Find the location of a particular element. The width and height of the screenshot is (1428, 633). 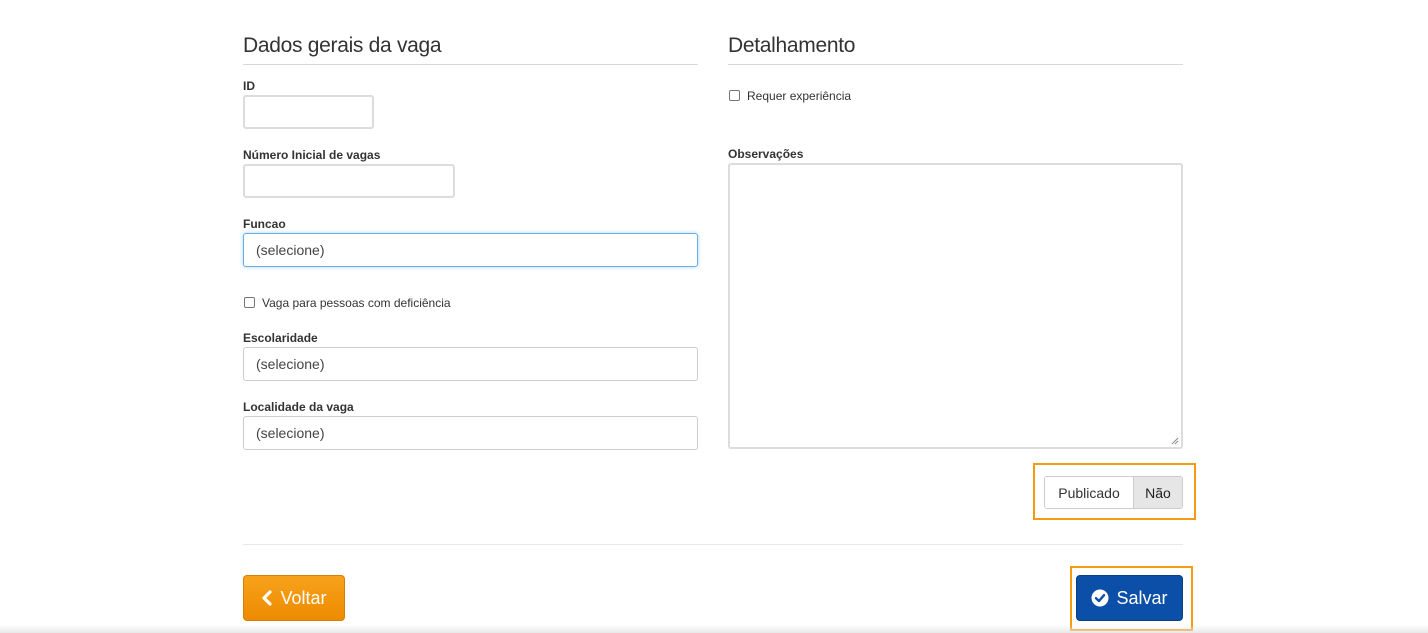

back-button: Voltar is located at coordinates (294, 598).